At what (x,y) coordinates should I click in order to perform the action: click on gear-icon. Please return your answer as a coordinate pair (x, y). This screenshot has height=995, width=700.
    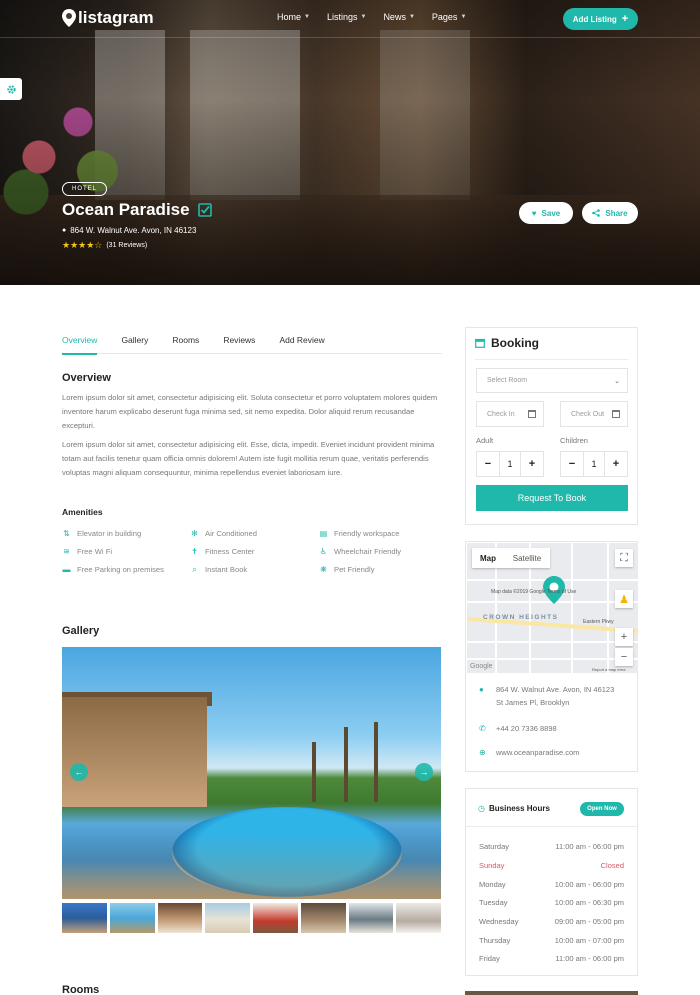
    Looking at the image, I should click on (11, 89).